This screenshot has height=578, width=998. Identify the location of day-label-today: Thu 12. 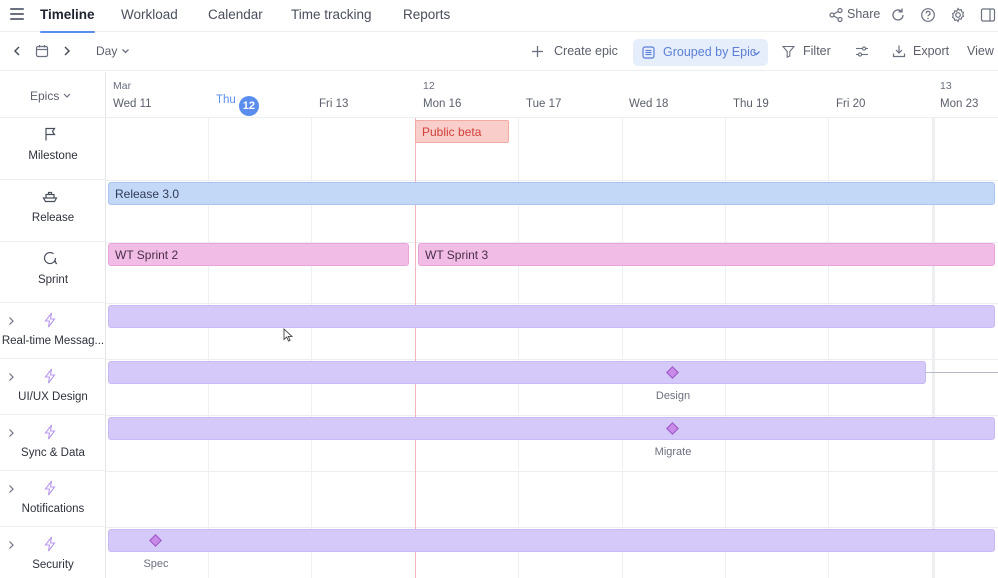
(237, 105).